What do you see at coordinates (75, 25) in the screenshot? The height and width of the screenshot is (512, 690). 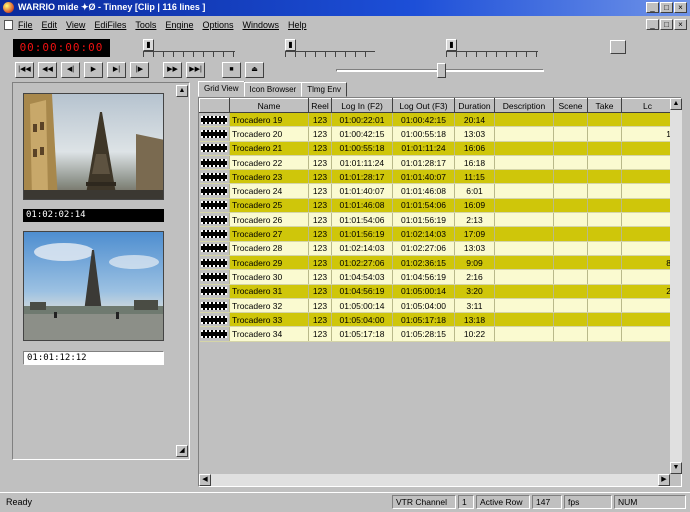 I see `menu-view: View` at bounding box center [75, 25].